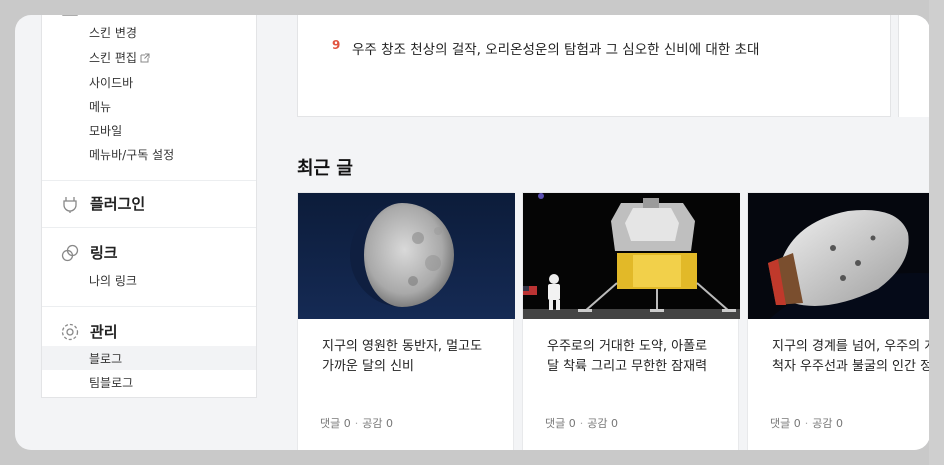 The height and width of the screenshot is (465, 944). I want to click on recent-posts-heading: 최근 글, so click(325, 168).